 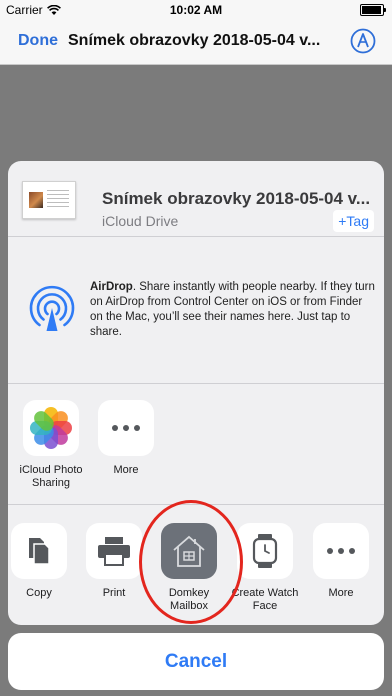 I want to click on app-label: iCloud Photo Sharing, so click(x=51, y=476).